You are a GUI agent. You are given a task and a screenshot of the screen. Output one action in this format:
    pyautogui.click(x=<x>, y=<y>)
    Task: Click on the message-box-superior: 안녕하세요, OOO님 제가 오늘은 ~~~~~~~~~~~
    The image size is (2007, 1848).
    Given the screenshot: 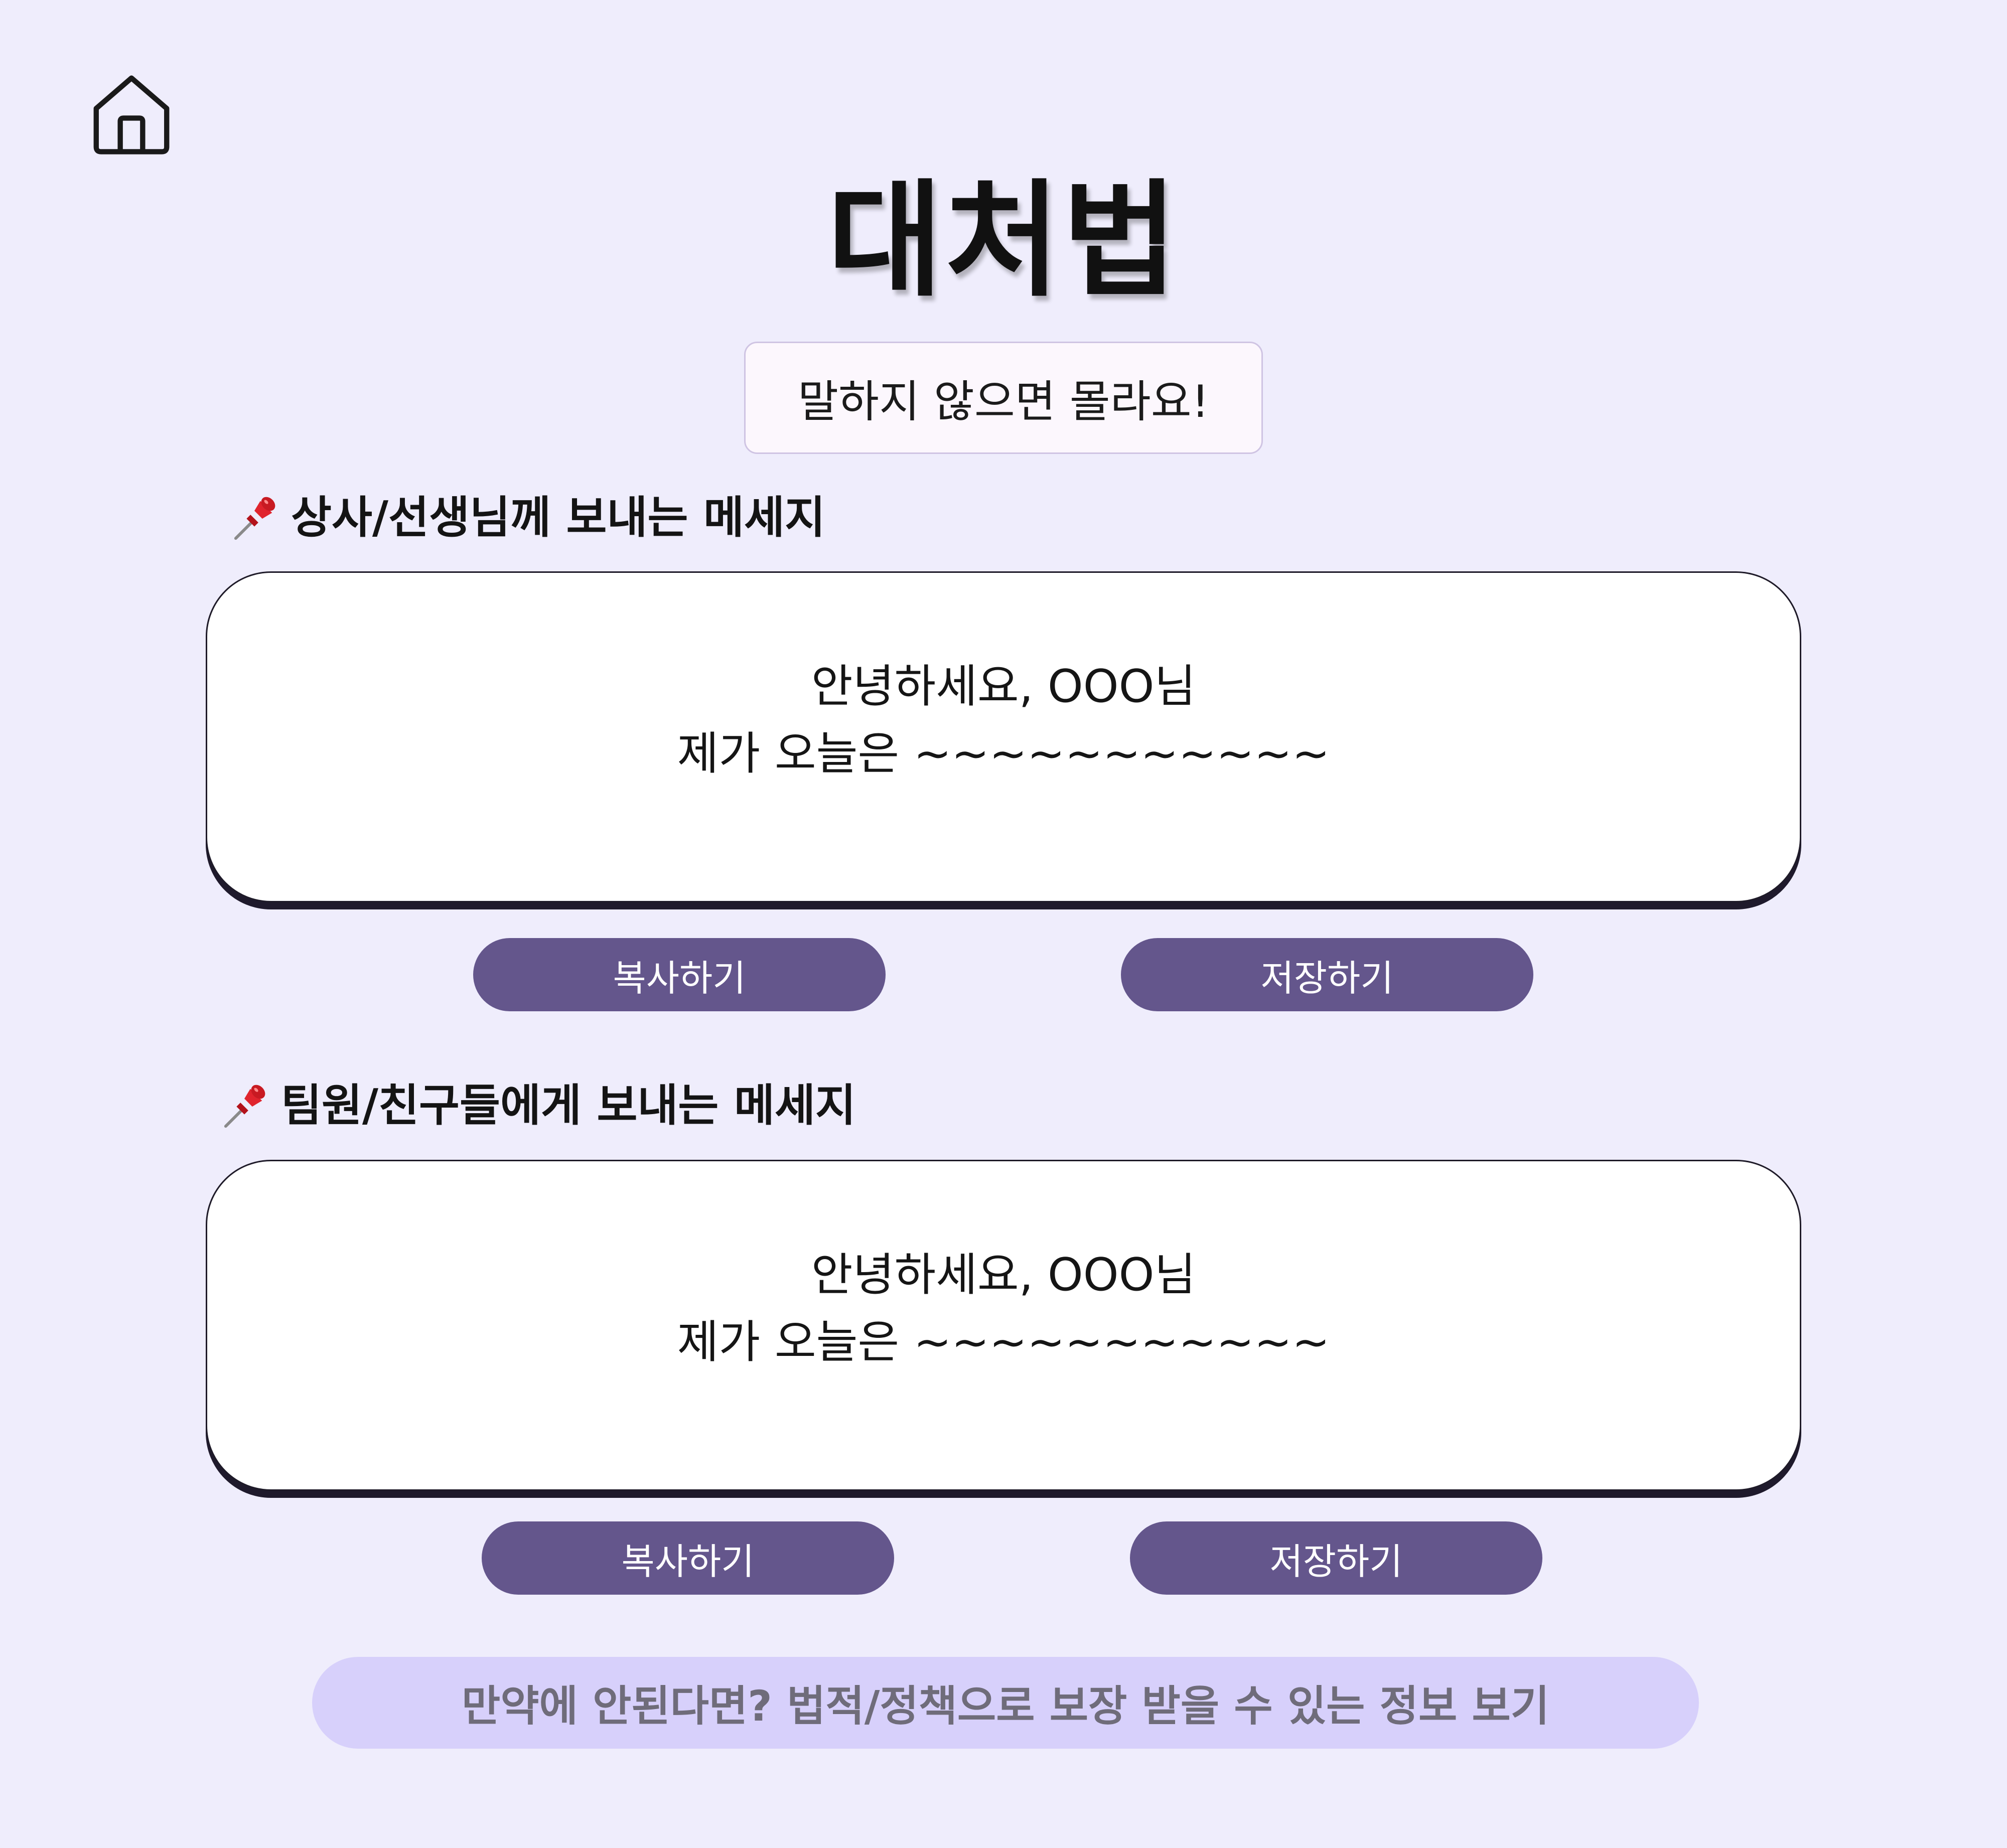 What is the action you would take?
    pyautogui.click(x=1004, y=736)
    